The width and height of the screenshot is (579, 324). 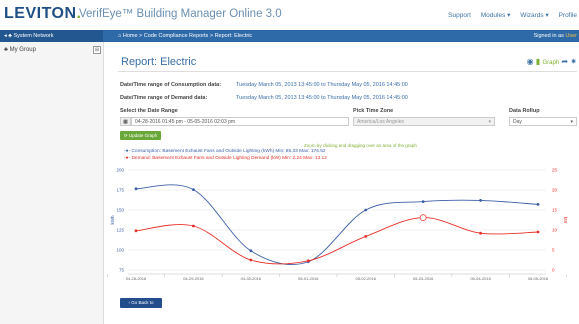 I want to click on back-to-reports-button: ‹ Go Back to Reports, so click(x=141, y=306).